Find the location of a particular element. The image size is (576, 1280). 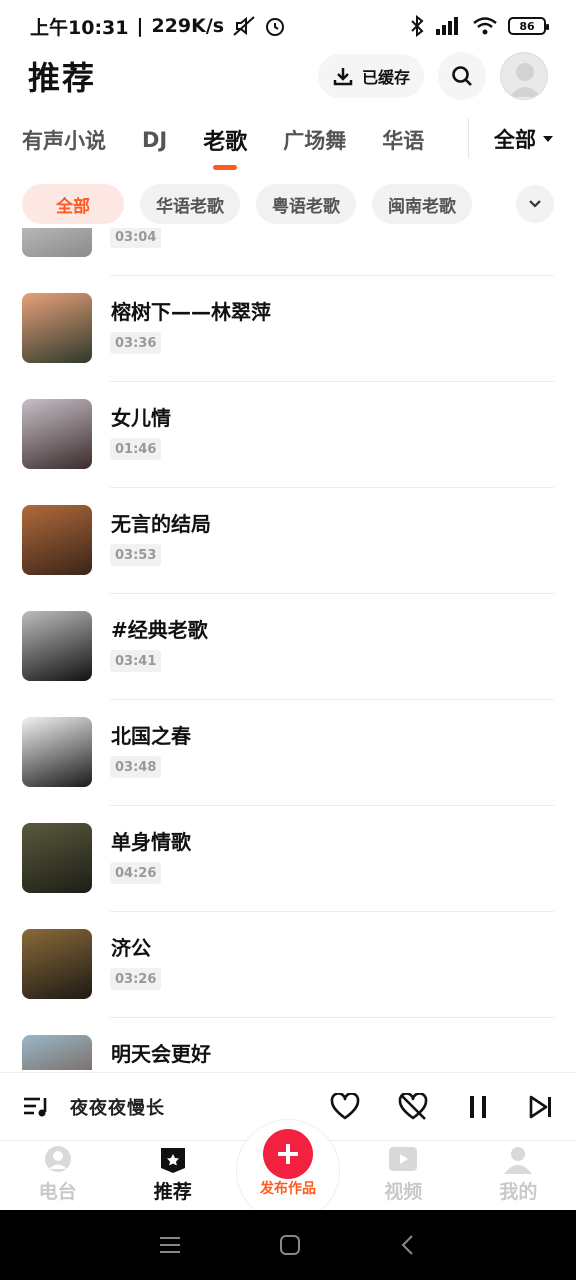

song-title: 无言的结局 is located at coordinates (161, 524).